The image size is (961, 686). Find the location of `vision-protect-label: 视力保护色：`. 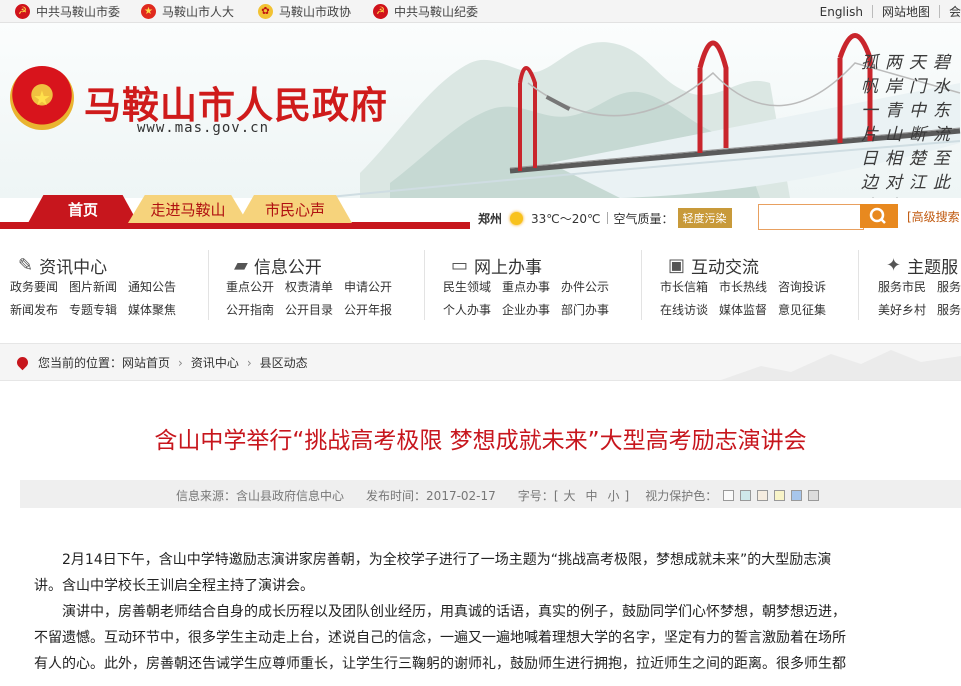

vision-protect-label: 视力保护色： is located at coordinates (681, 496).